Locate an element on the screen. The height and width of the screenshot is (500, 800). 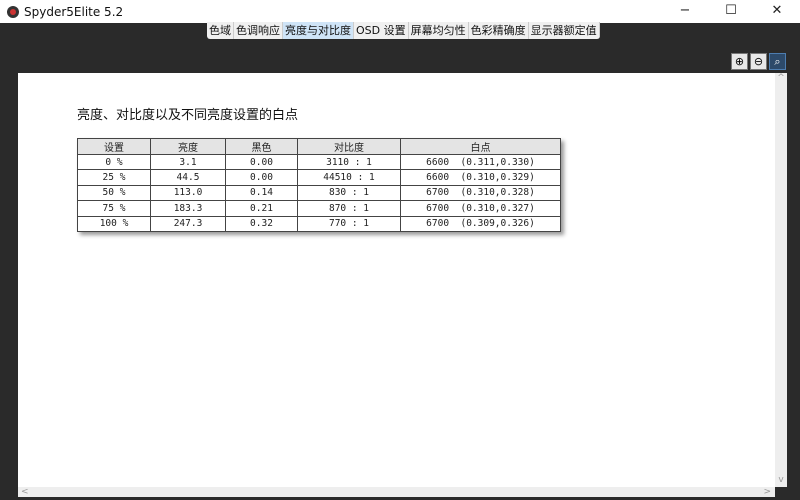
scroll-right-icon: > is located at coordinates (767, 492).